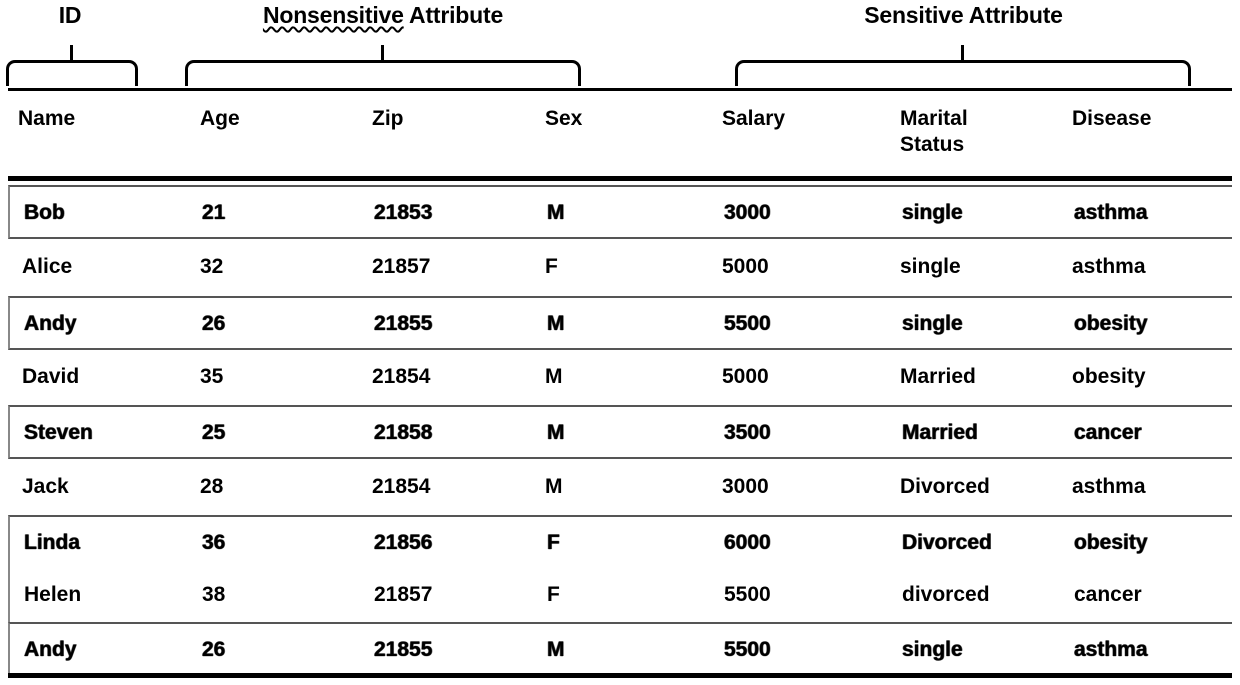  I want to click on cell-age: 28, so click(212, 486).